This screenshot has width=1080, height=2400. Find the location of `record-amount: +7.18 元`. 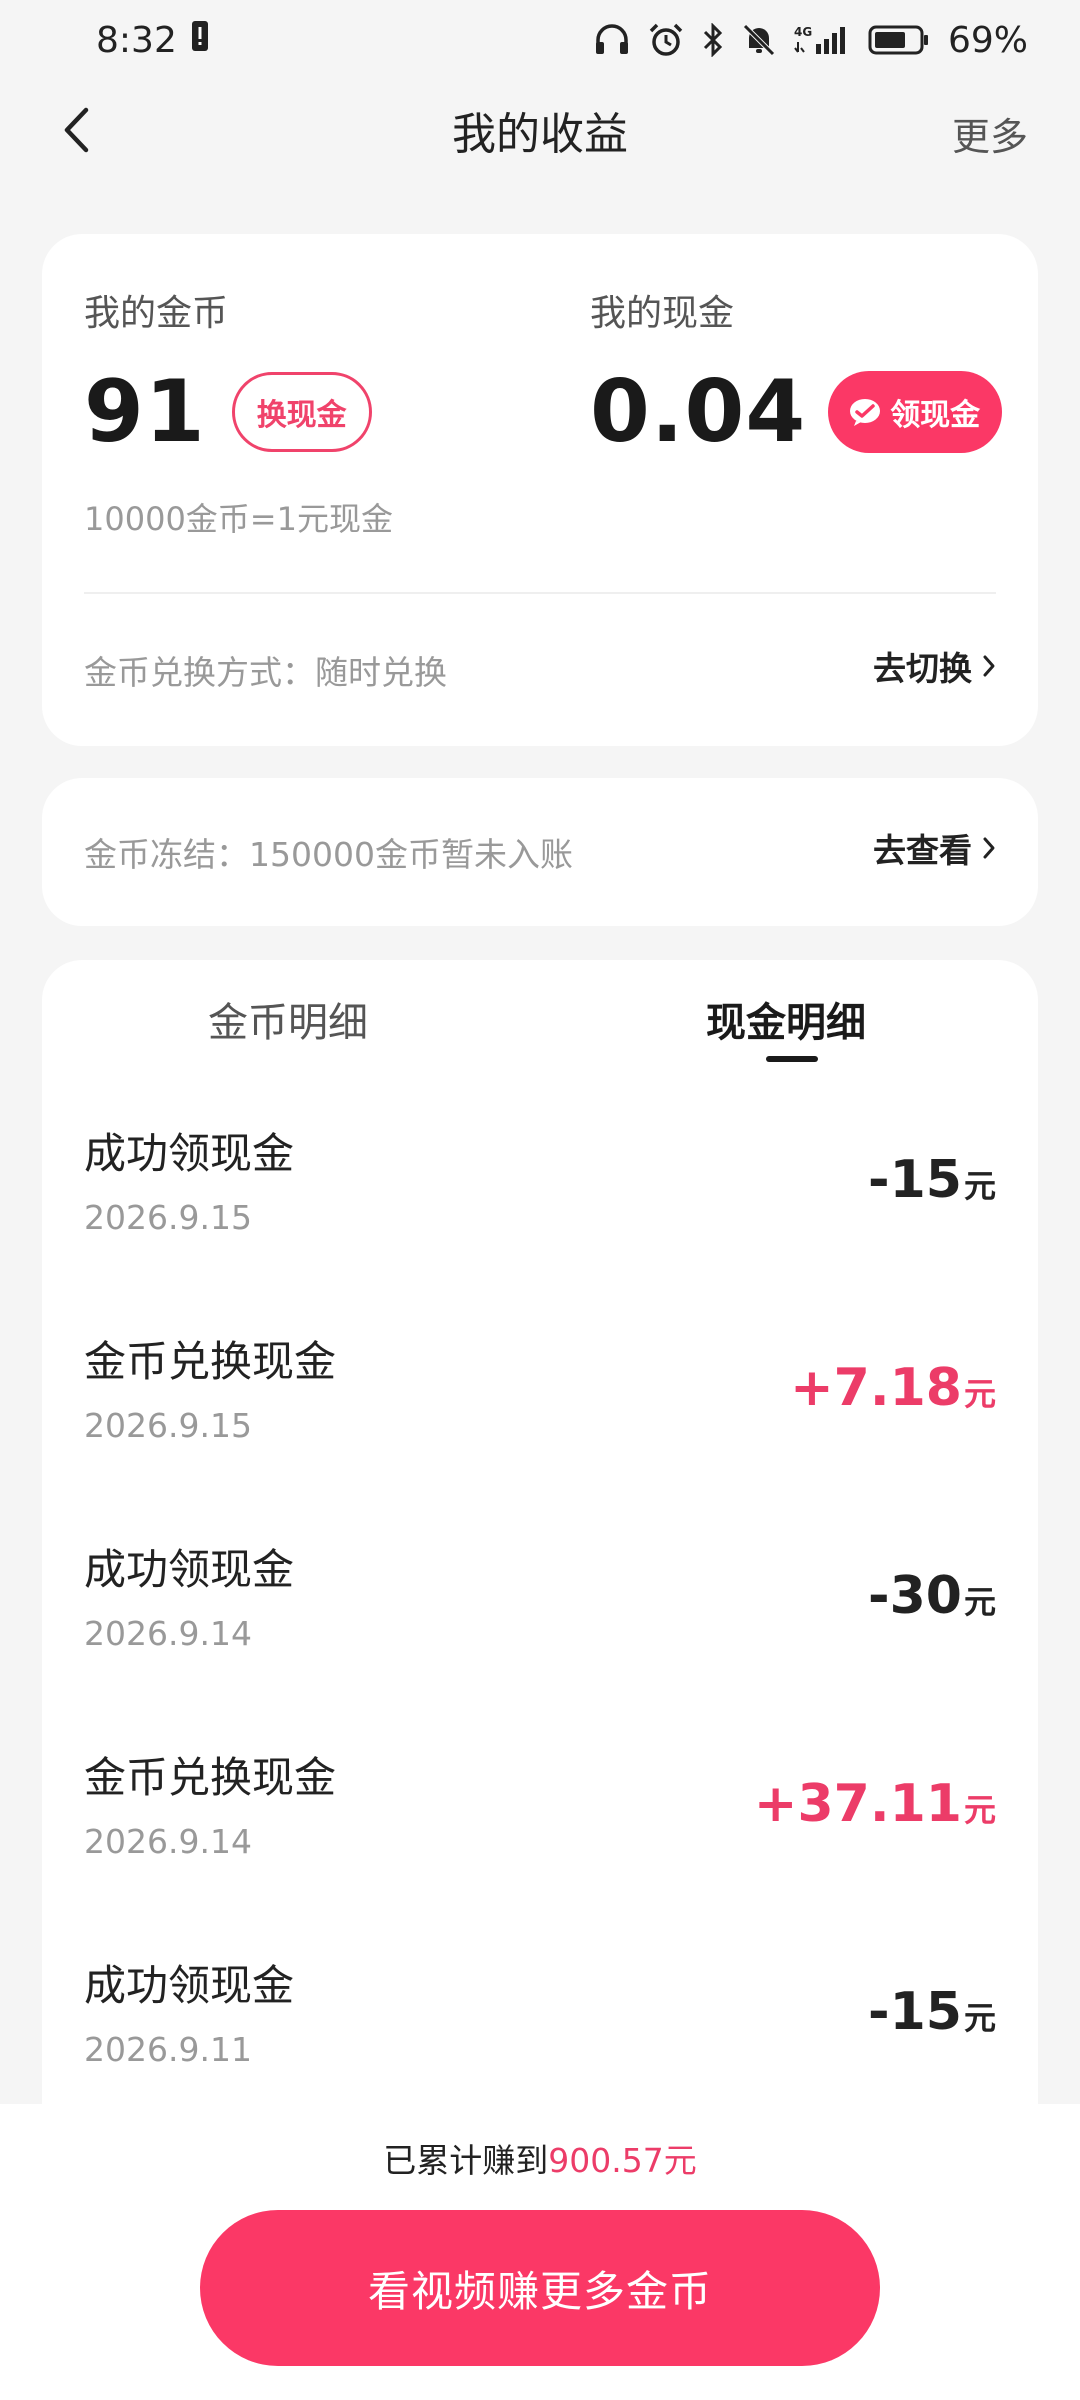

record-amount: +7.18 元 is located at coordinates (893, 1388).